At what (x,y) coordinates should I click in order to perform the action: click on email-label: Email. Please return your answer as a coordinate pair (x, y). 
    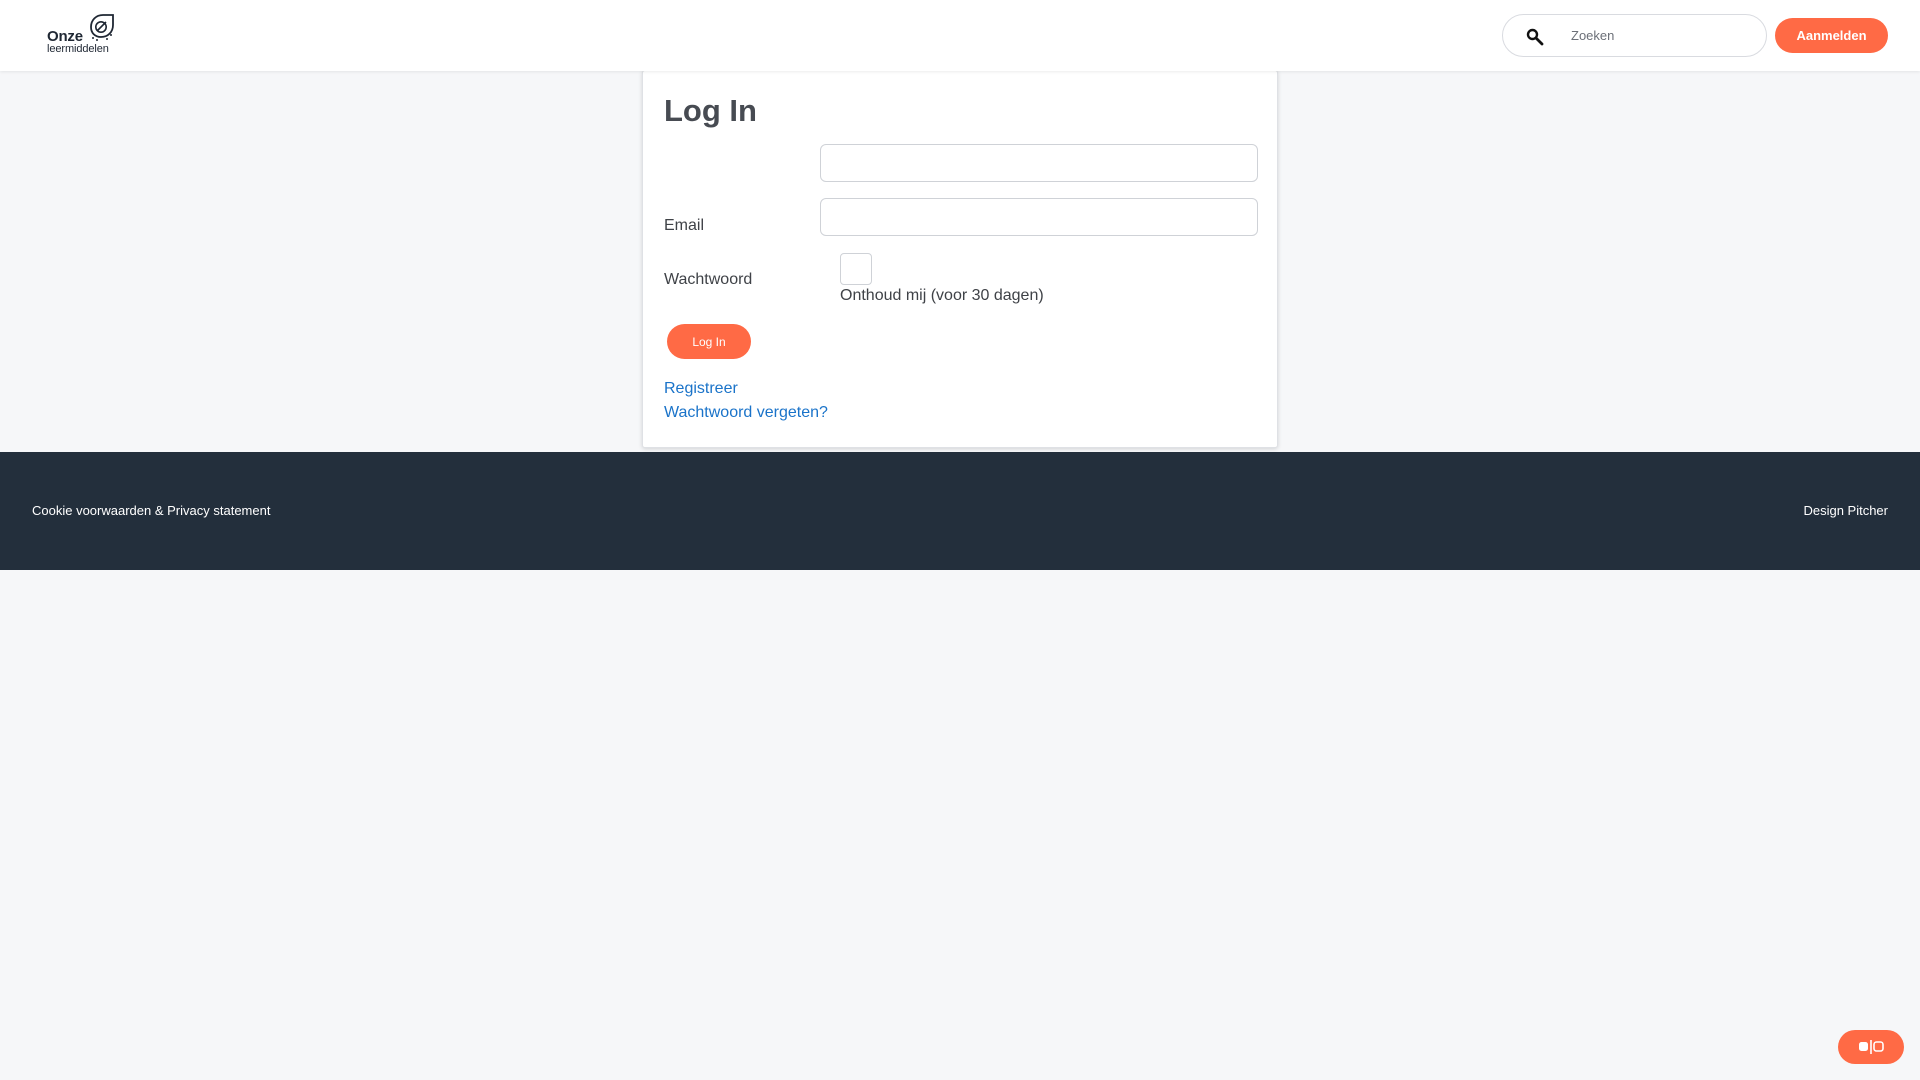
    Looking at the image, I should click on (684, 225).